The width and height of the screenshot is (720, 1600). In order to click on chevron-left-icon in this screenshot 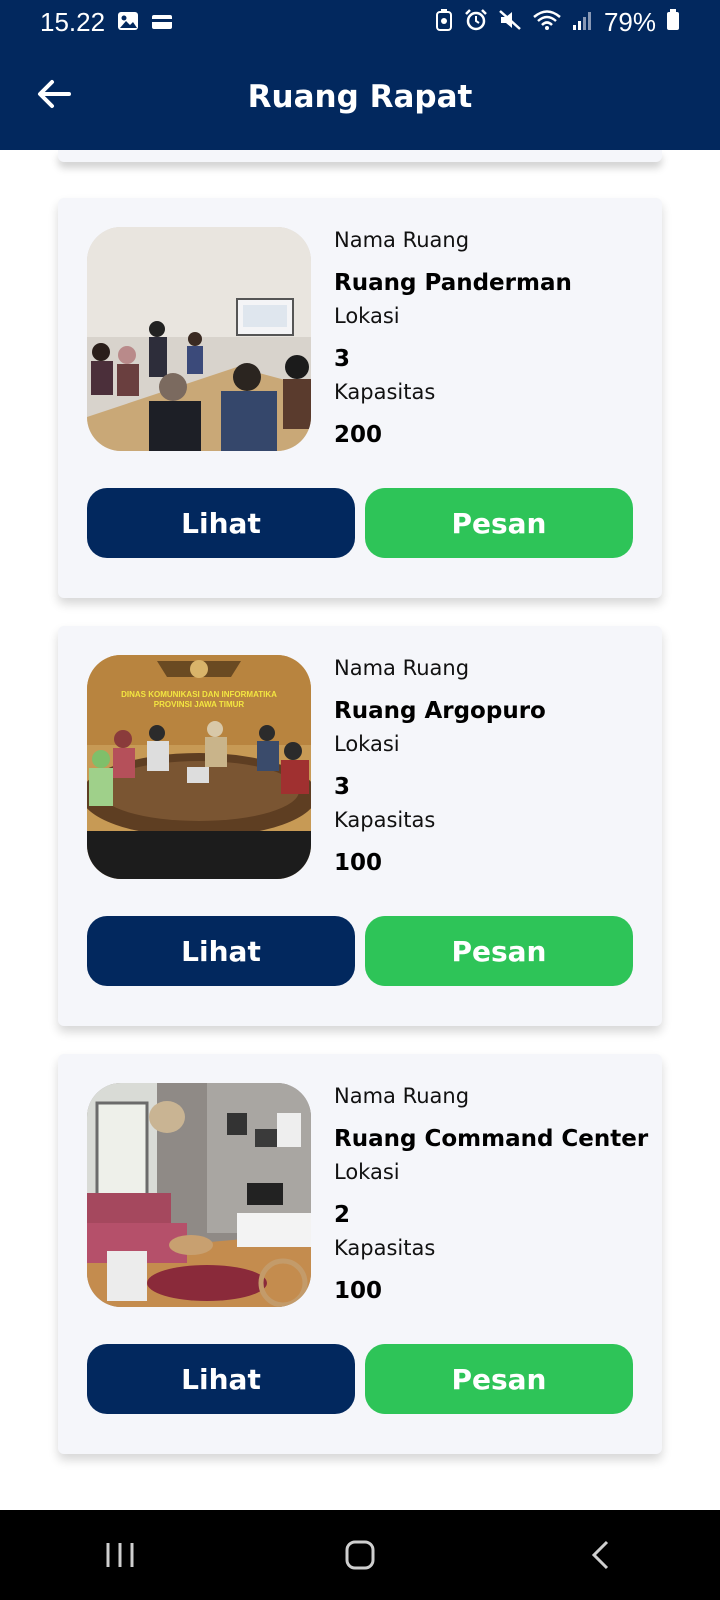, I will do `click(600, 1555)`.